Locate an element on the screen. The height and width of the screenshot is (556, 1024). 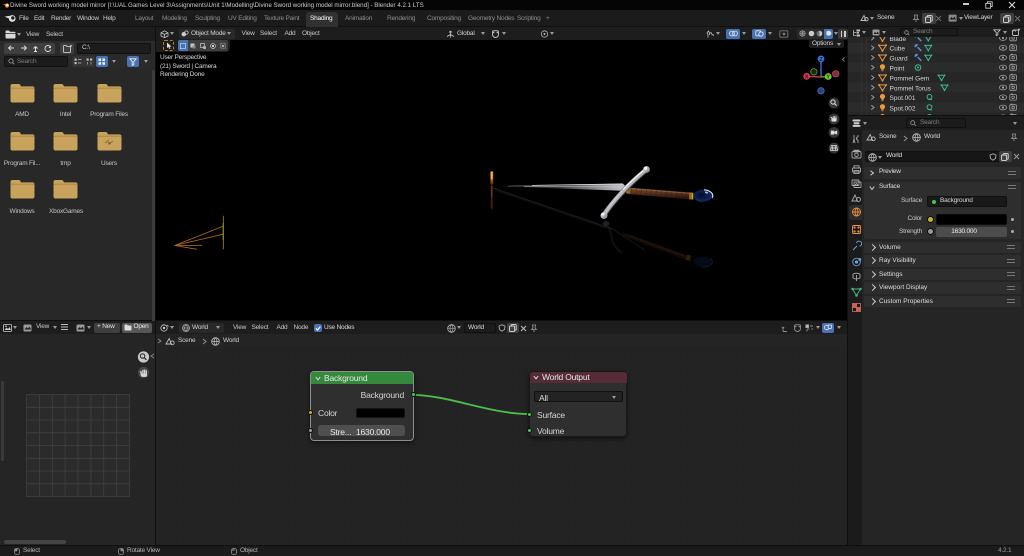
svg-text: Y is located at coordinates (828, 78).